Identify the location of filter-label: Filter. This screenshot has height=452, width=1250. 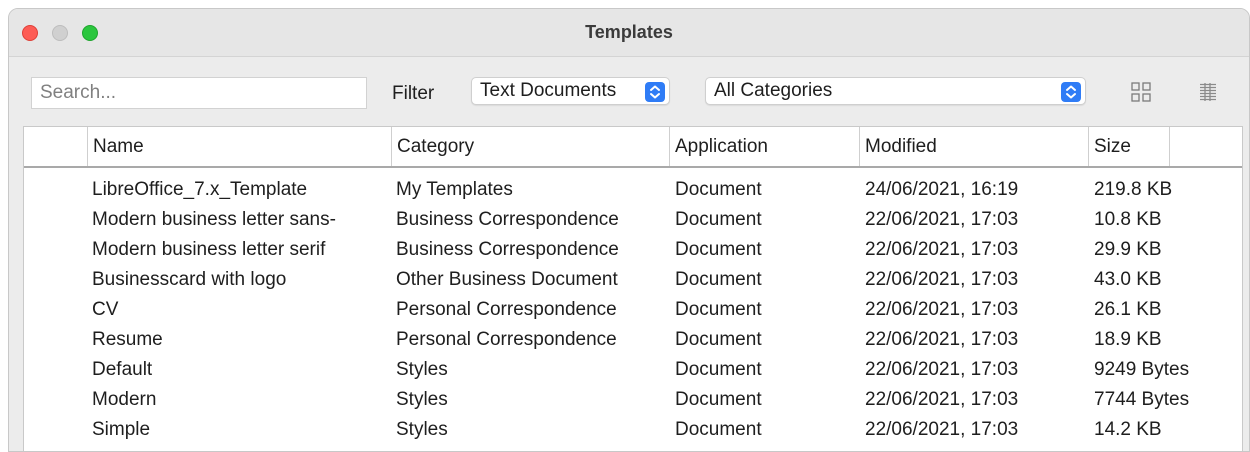
(413, 93).